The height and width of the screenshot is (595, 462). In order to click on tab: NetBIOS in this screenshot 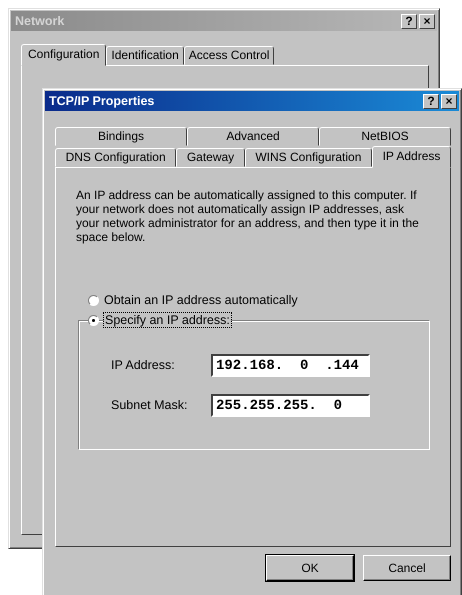, I will do `click(385, 136)`.